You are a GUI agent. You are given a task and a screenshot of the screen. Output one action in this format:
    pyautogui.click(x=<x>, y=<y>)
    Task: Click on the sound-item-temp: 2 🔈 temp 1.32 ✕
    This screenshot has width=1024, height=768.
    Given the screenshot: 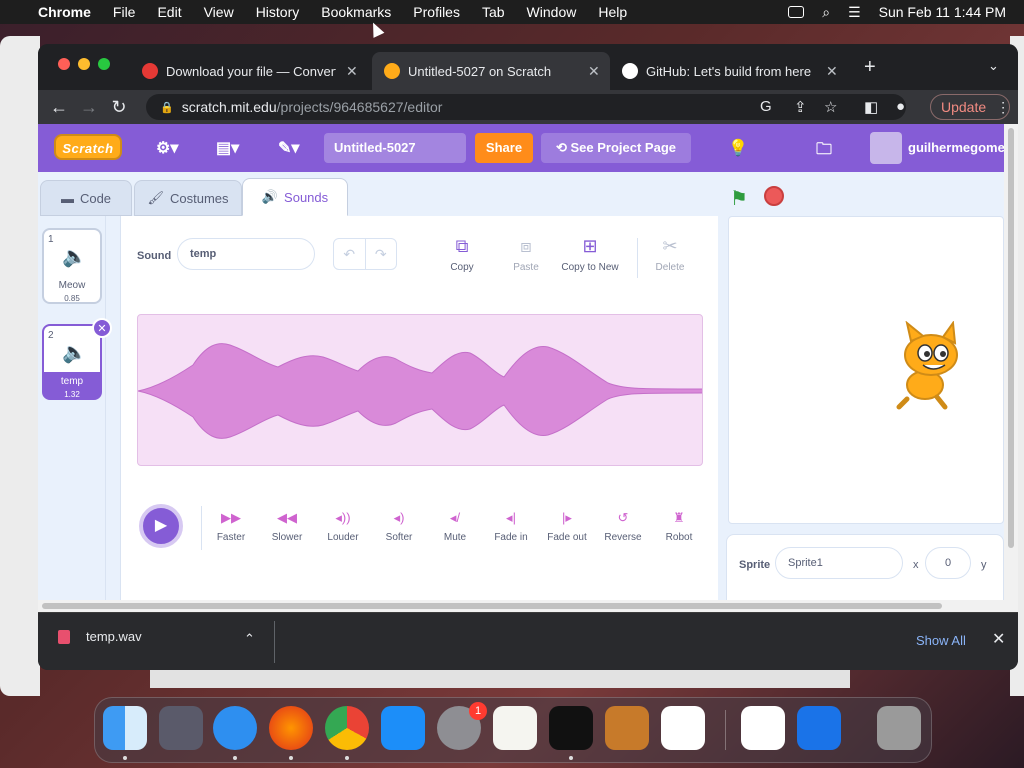 What is the action you would take?
    pyautogui.click(x=77, y=359)
    